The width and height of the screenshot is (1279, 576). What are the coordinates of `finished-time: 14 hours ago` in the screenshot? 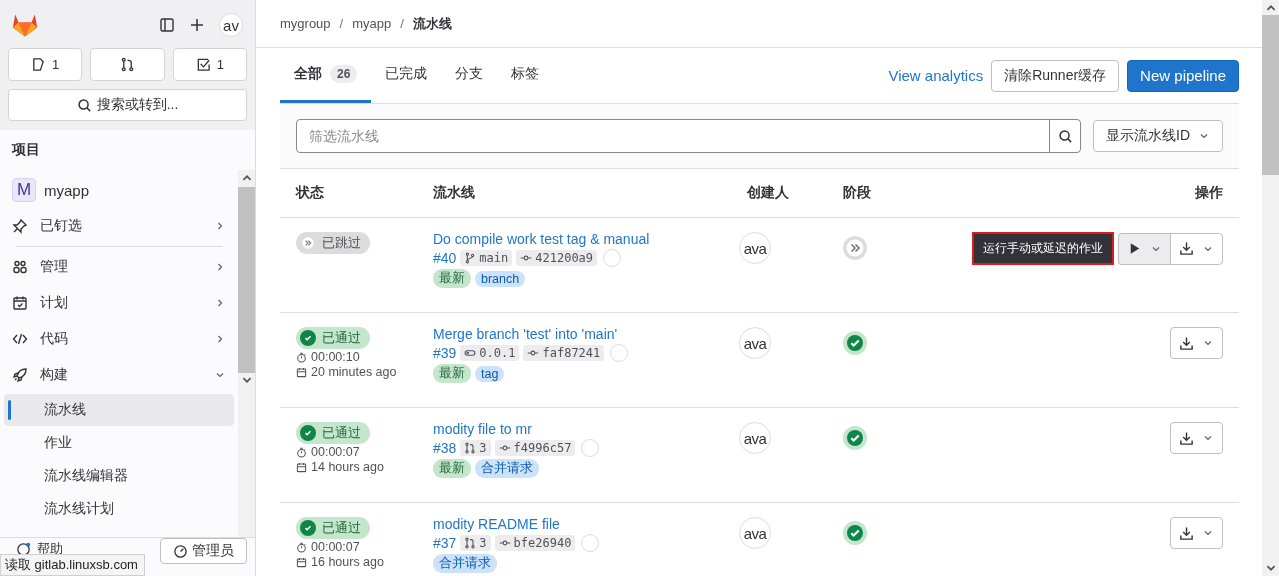 It's located at (364, 467).